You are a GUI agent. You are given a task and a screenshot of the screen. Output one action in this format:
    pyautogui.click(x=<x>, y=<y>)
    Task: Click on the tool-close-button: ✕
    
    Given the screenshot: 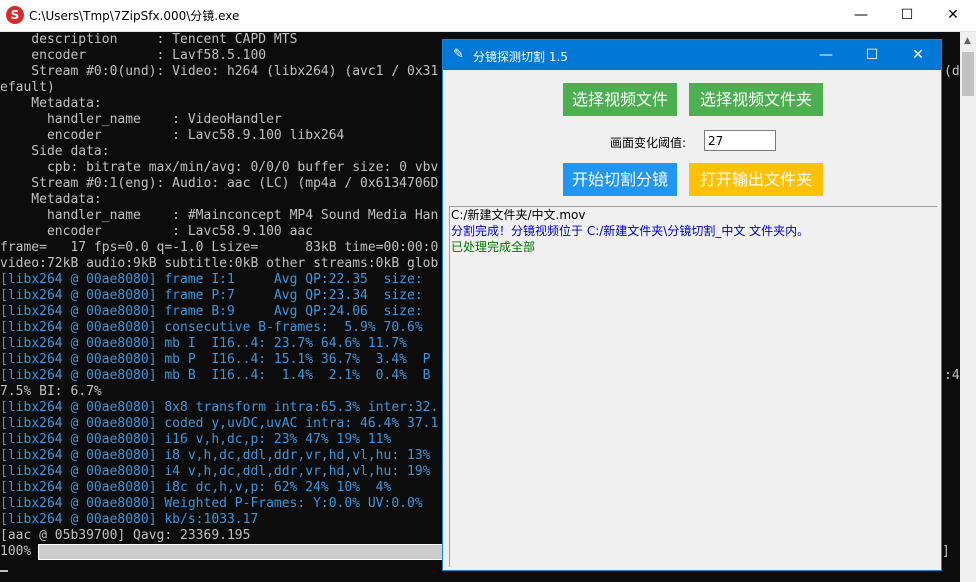 What is the action you would take?
    pyautogui.click(x=918, y=55)
    